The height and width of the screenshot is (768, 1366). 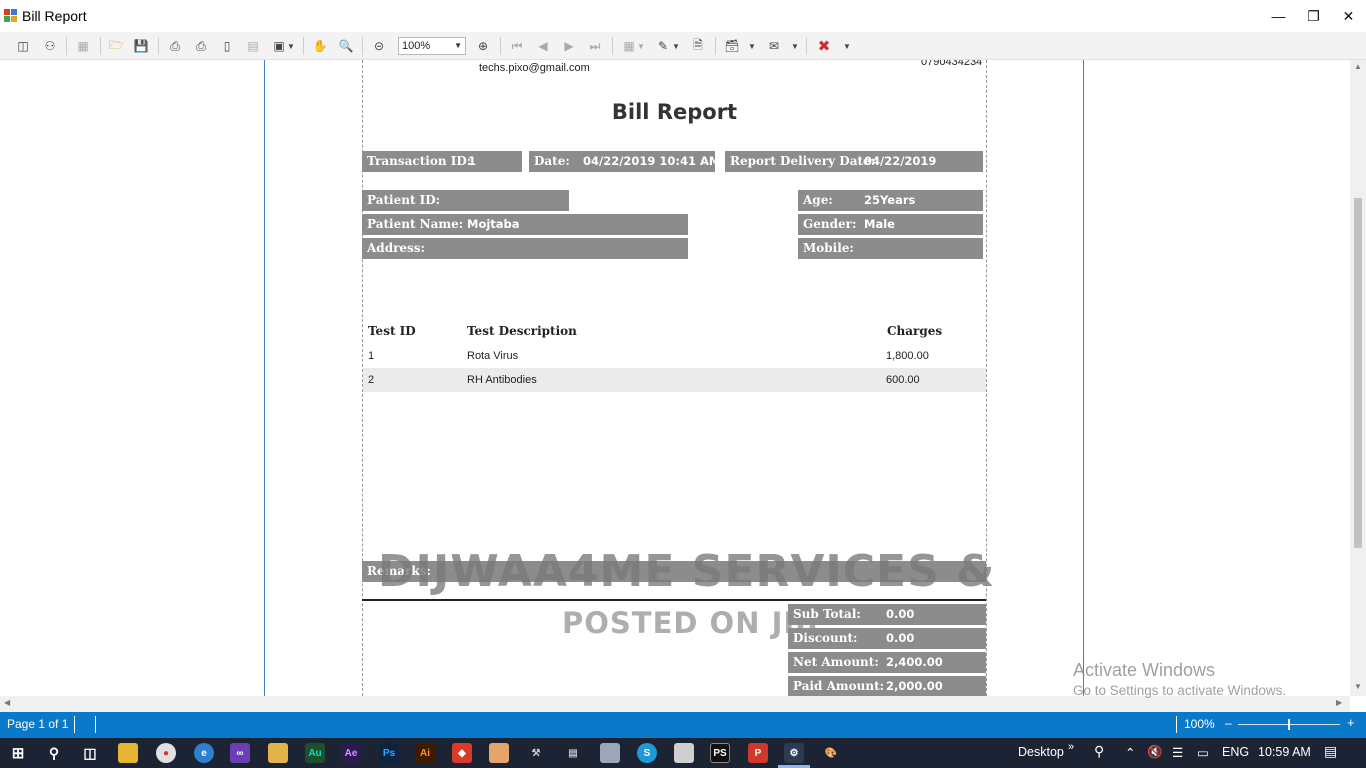 What do you see at coordinates (175, 46) in the screenshot?
I see `print-icon: ⎙` at bounding box center [175, 46].